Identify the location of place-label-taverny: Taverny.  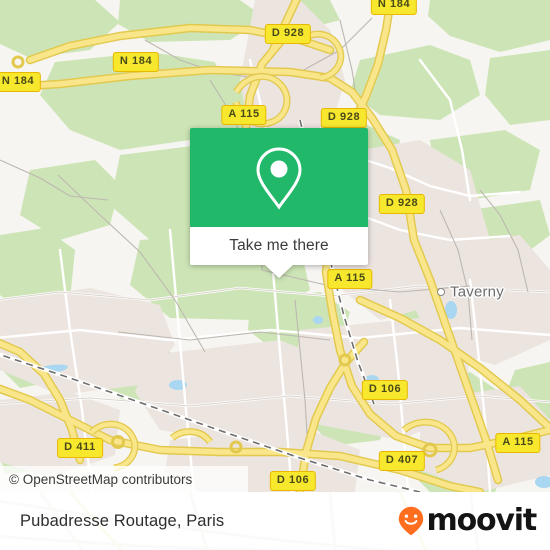
(477, 292).